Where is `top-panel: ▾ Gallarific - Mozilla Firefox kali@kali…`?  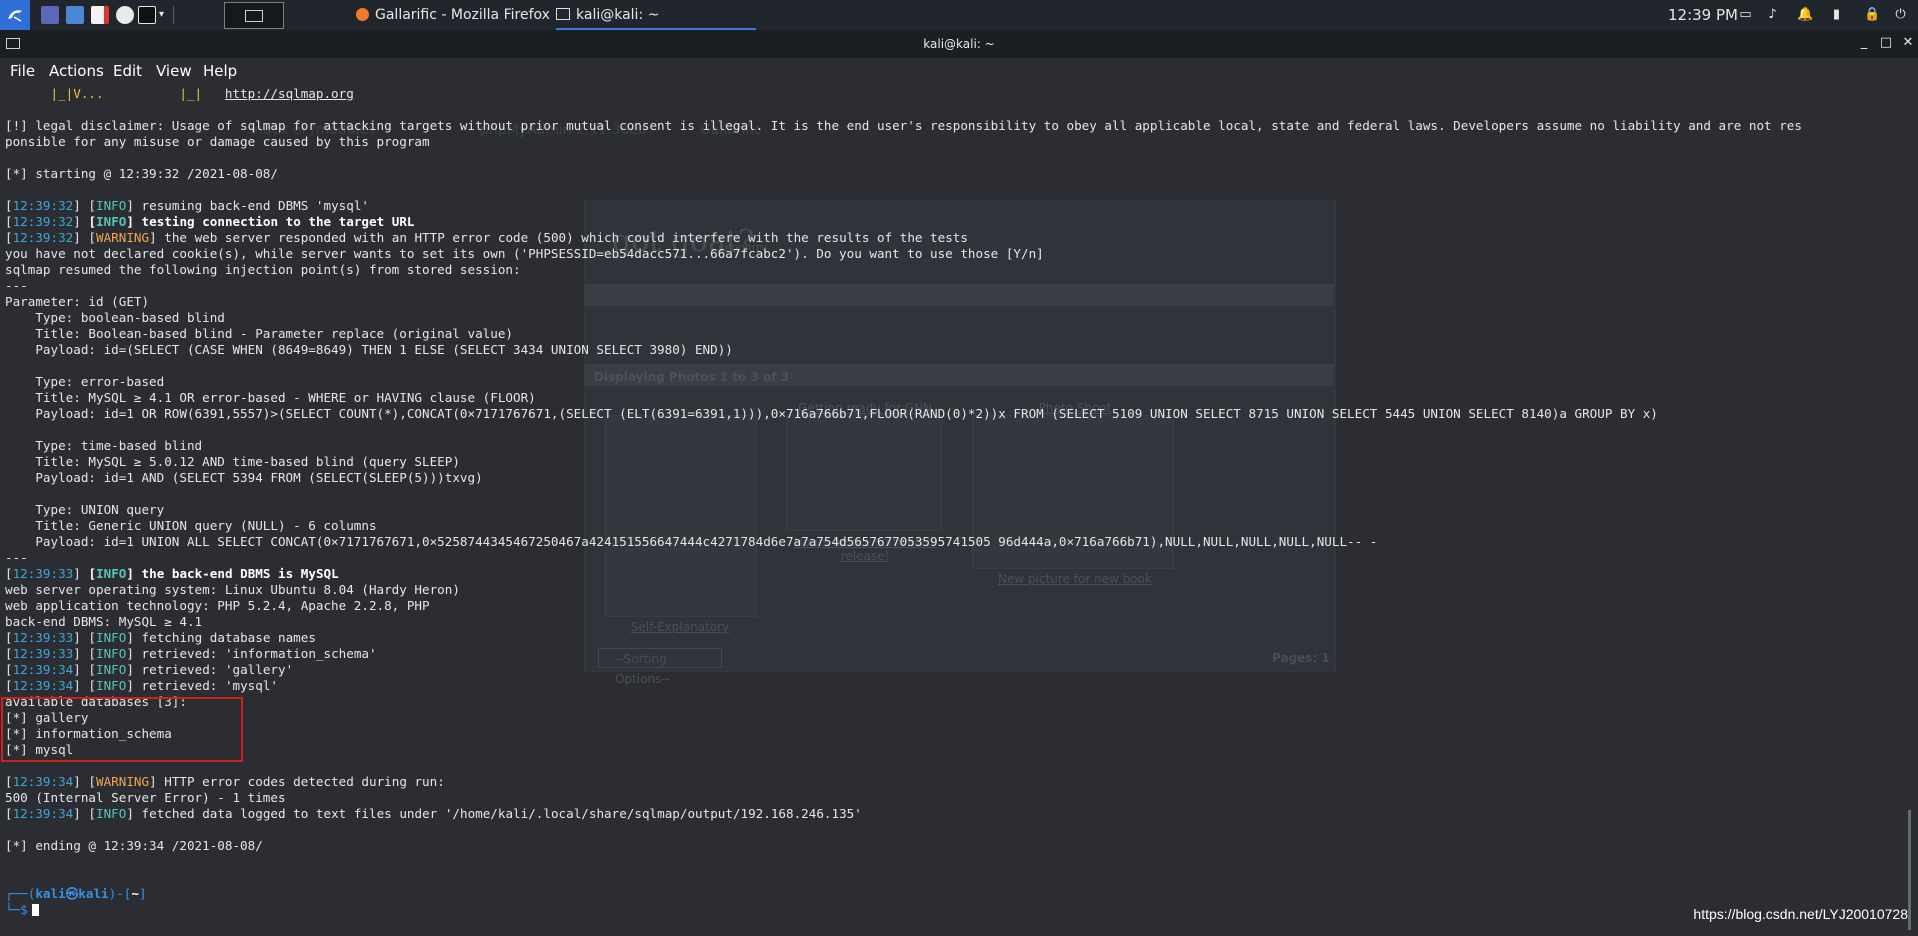
top-panel: ▾ Gallarific - Mozilla Firefox kali@kali… is located at coordinates (959, 15).